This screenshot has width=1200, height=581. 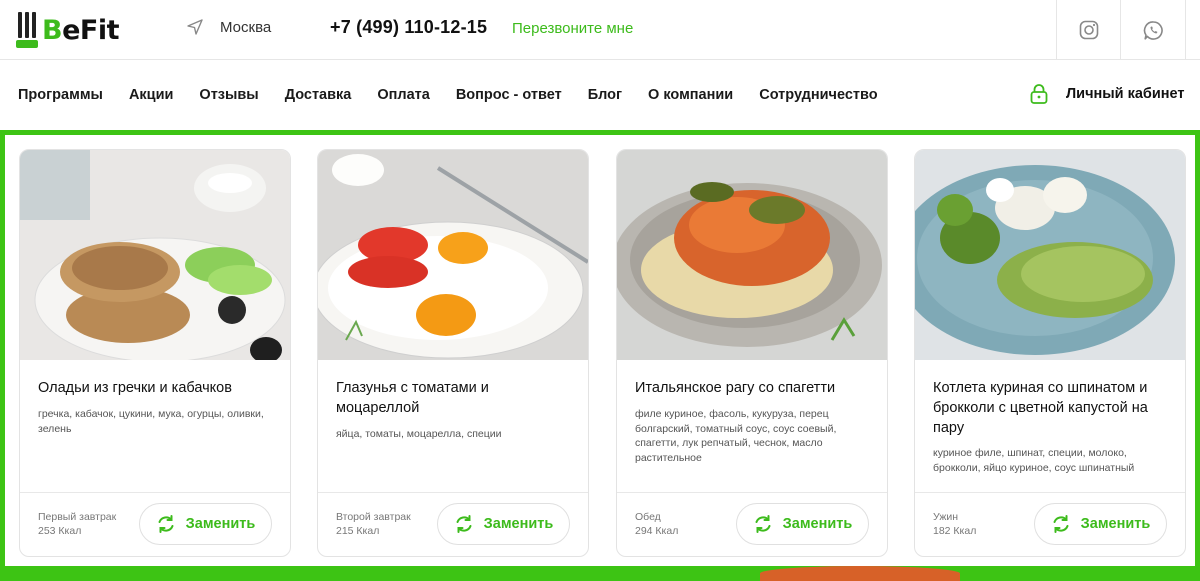 I want to click on lock-icon, so click(x=1039, y=94).